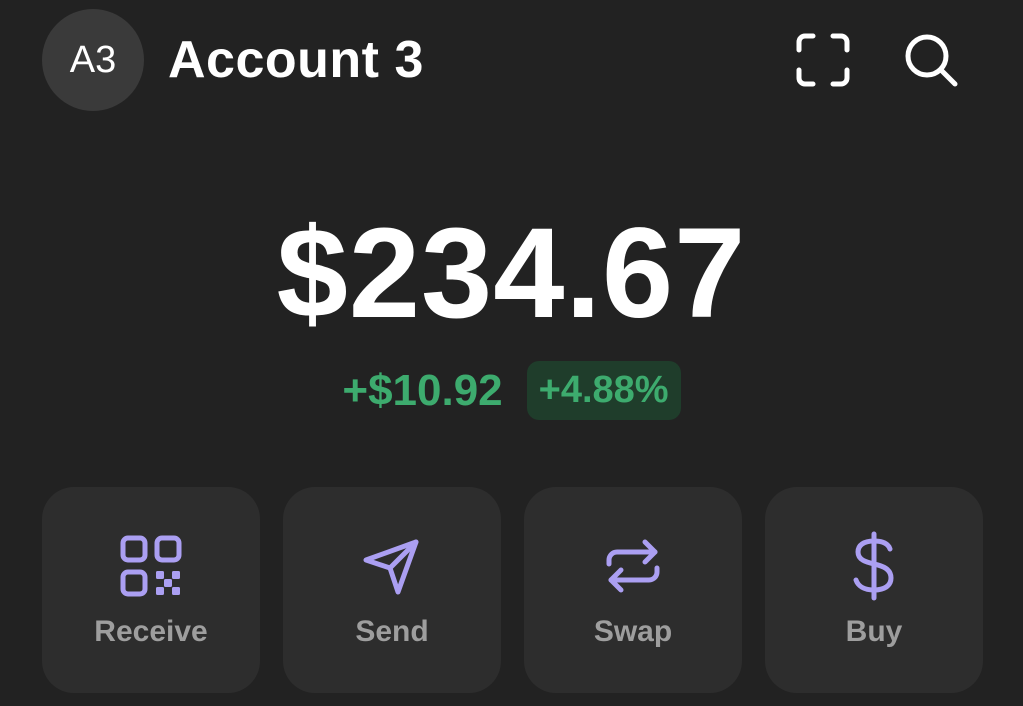 This screenshot has height=706, width=1023. Describe the element at coordinates (296, 60) in the screenshot. I see `account-name: Account 3` at that location.